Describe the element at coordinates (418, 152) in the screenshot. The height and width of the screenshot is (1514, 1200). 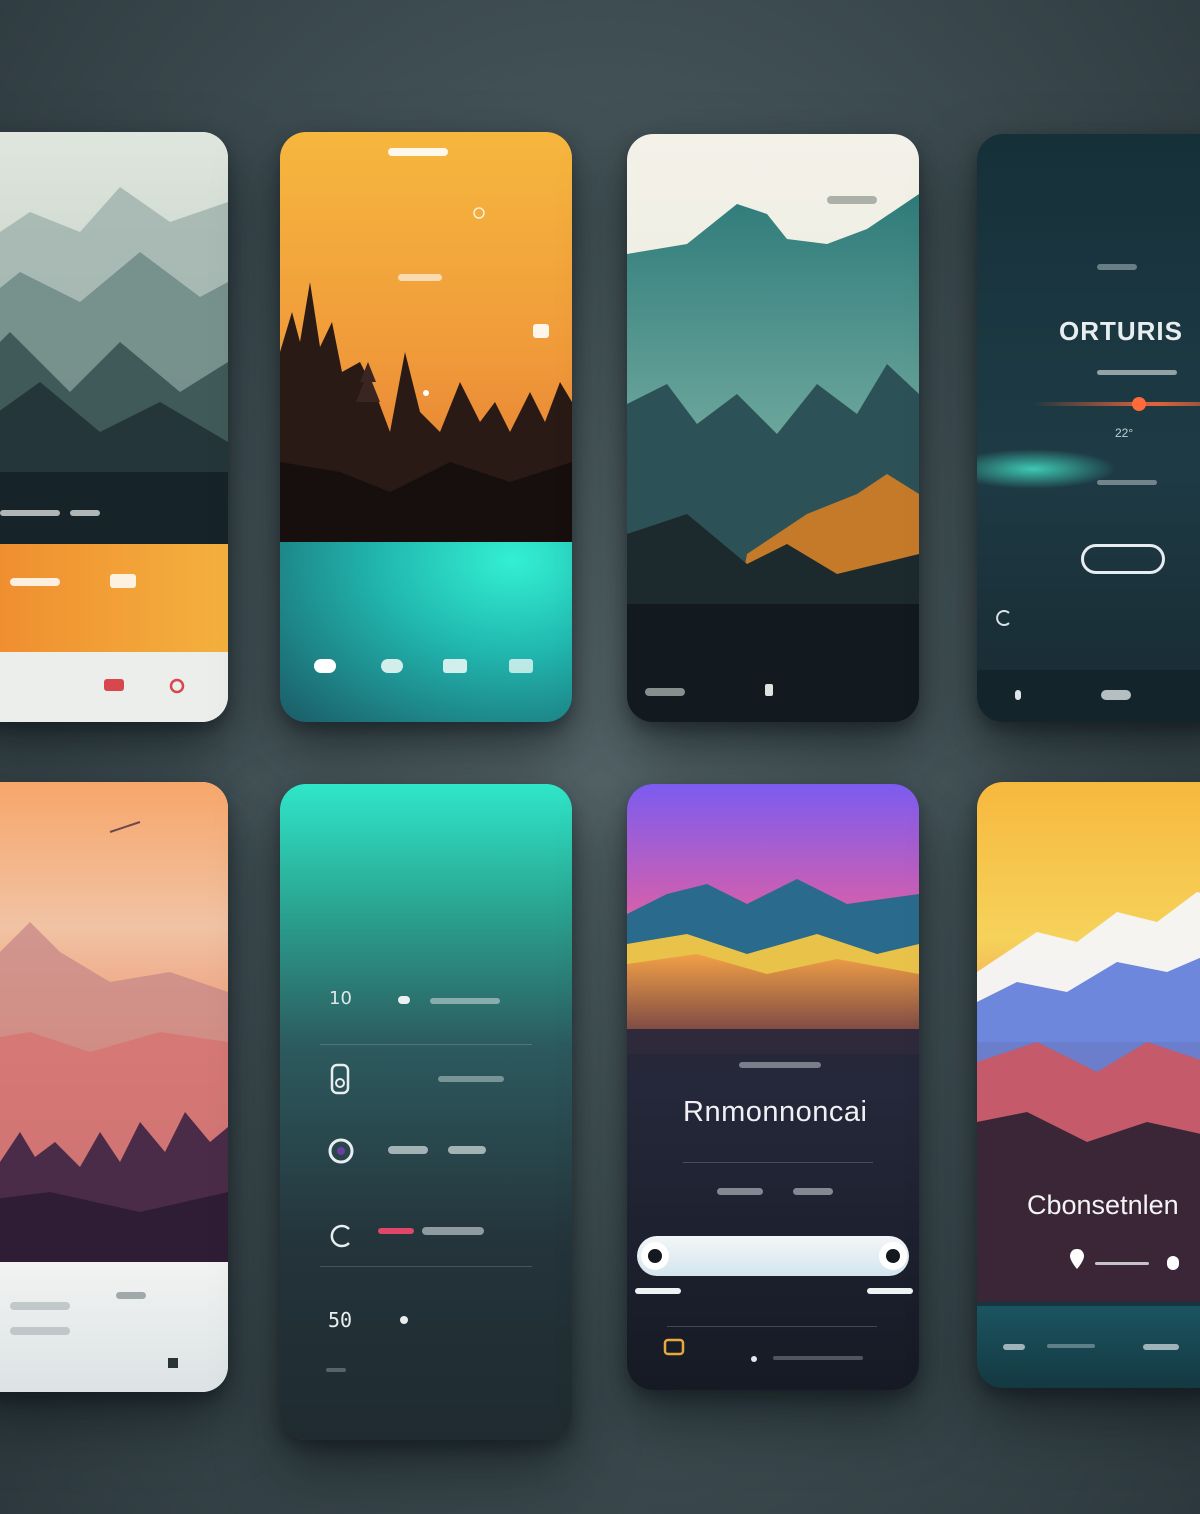
I see `status-bar-label` at that location.